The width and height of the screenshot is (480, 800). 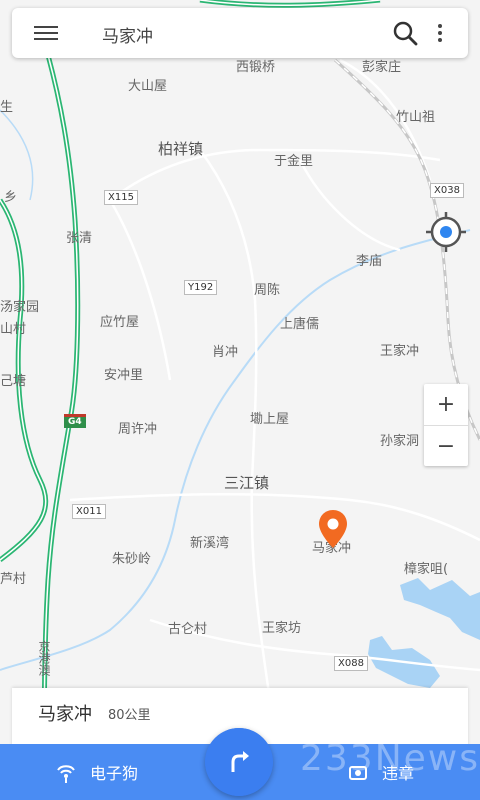 I want to click on menu-icon, so click(x=46, y=33).